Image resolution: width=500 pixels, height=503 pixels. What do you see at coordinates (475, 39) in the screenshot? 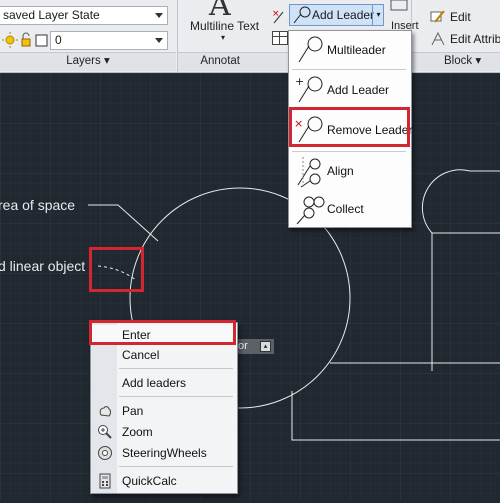
I see `edit-attributes-label: Edit Attribu` at bounding box center [475, 39].